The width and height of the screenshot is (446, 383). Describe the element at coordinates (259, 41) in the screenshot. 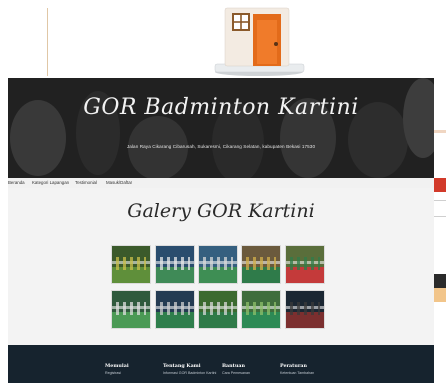

I see `door-icon` at that location.